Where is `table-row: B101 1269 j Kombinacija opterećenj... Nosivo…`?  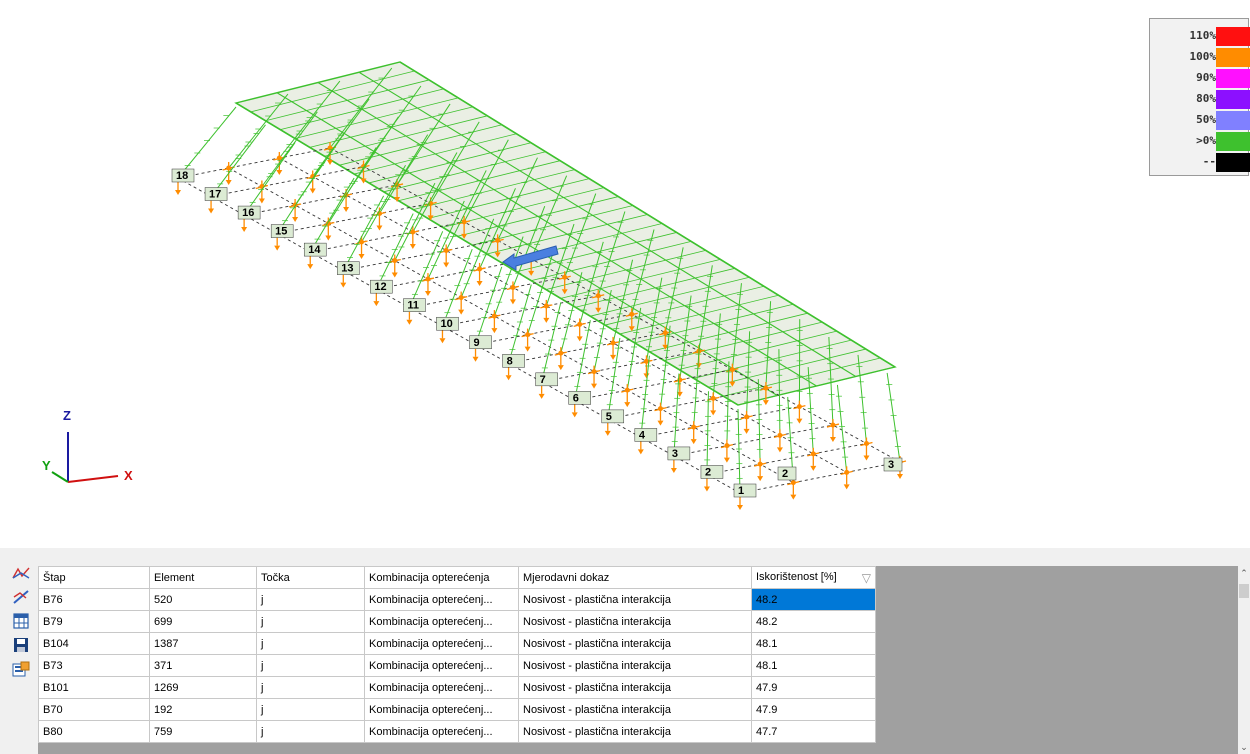
table-row: B101 1269 j Kombinacija opterećenj... Nosivo… is located at coordinates (457, 687).